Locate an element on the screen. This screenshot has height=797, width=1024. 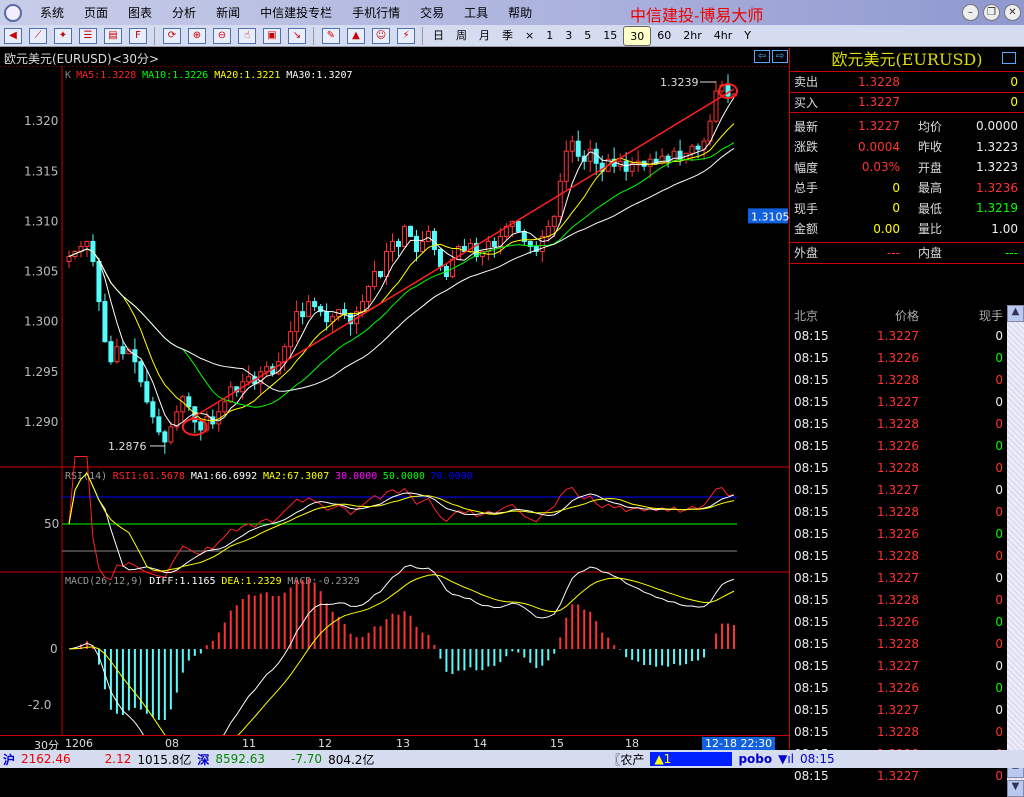
period-季: 季 is located at coordinates (507, 36).